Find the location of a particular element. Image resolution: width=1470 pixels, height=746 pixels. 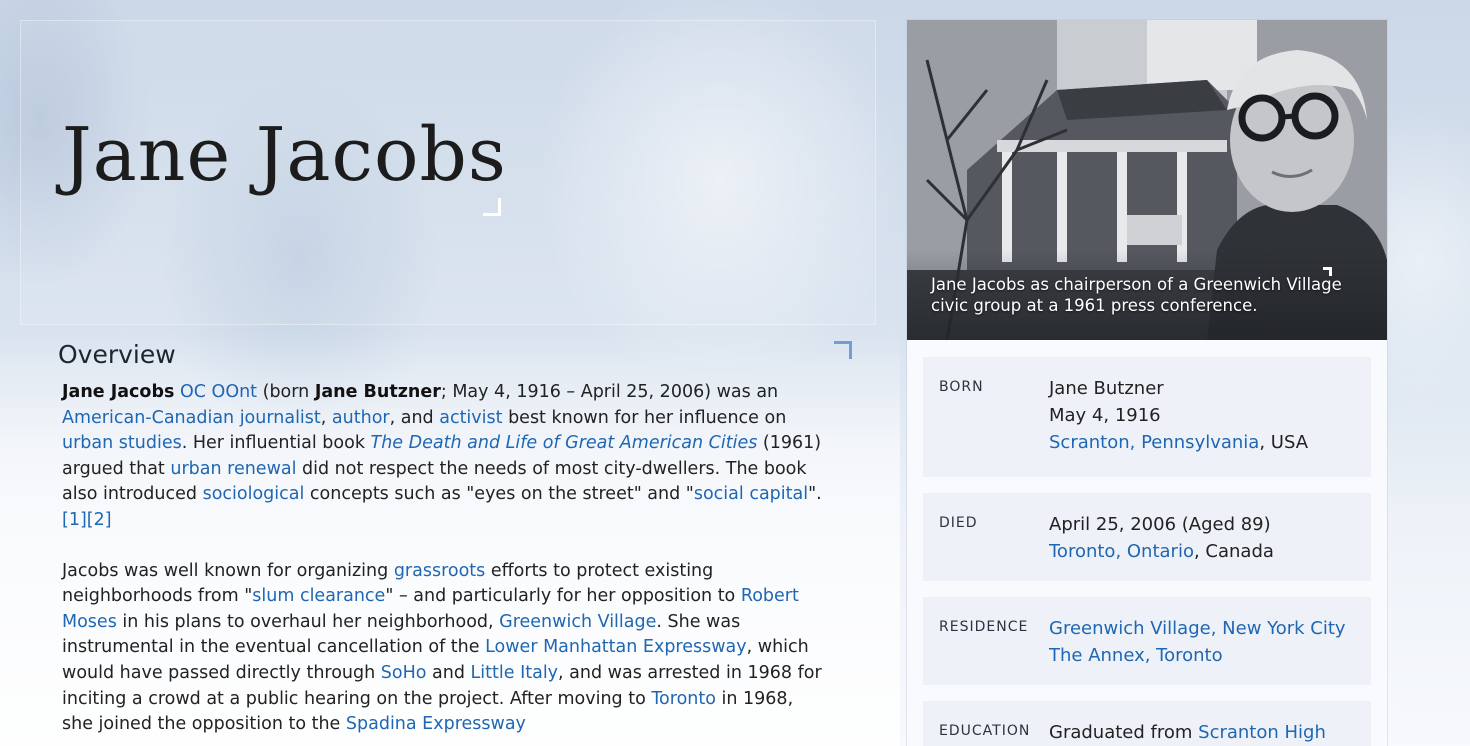

section-corner-bracket is located at coordinates (843, 350).